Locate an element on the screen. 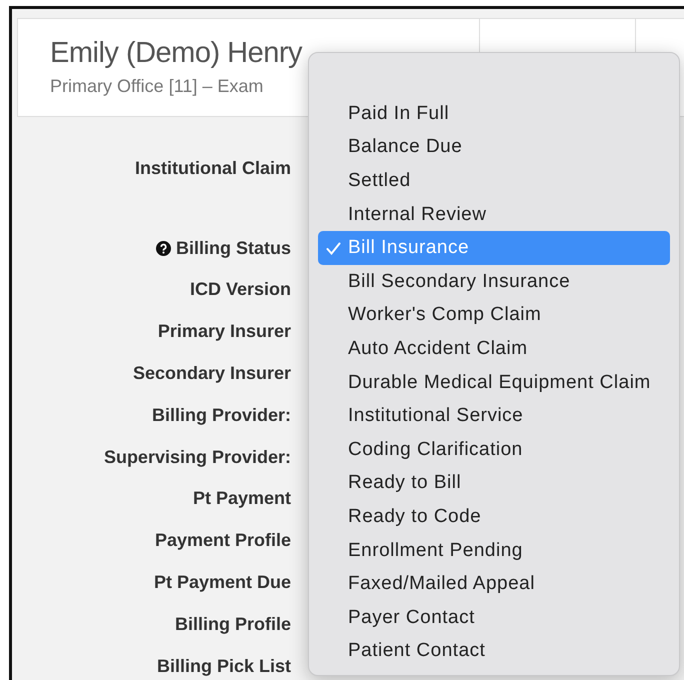  menu-item: Worker's Comp Claim is located at coordinates (494, 315).